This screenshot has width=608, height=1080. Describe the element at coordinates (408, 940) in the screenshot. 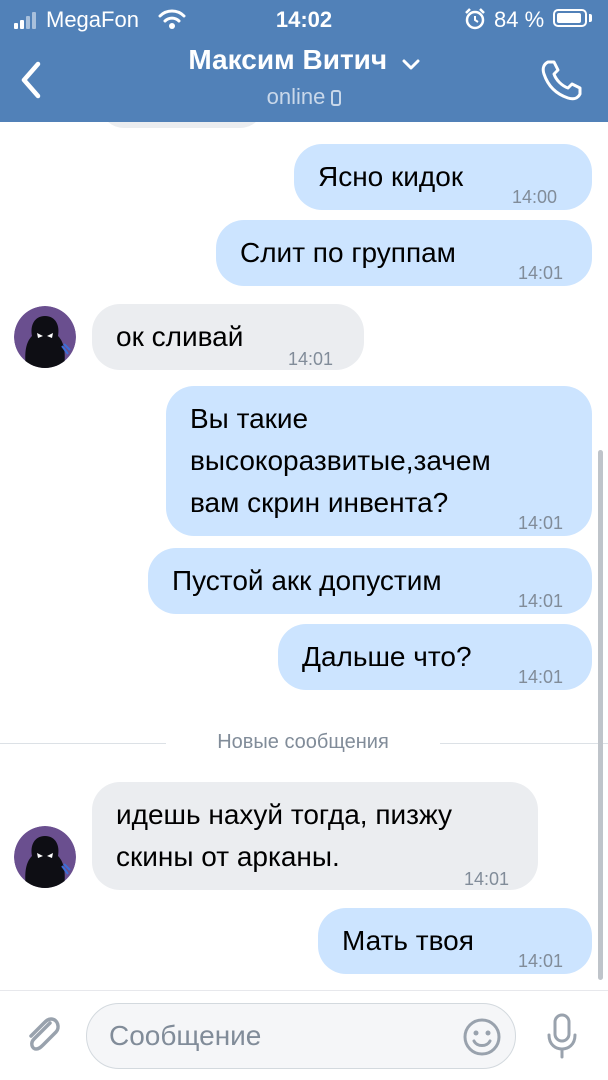

I see `message-text: Мать твоя` at that location.